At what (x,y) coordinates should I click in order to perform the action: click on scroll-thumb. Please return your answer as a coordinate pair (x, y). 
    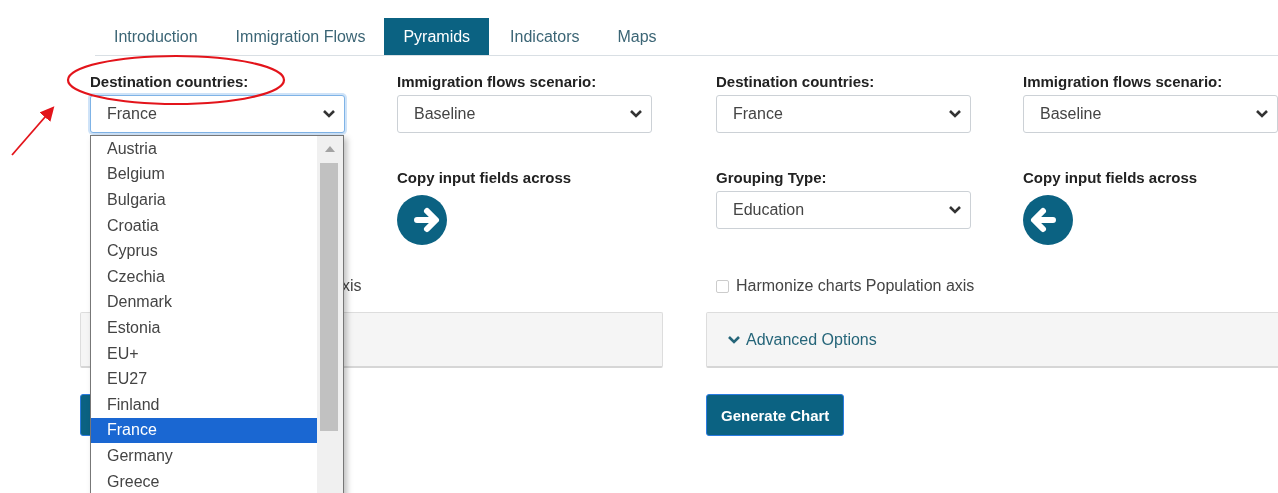
    Looking at the image, I should click on (329, 297).